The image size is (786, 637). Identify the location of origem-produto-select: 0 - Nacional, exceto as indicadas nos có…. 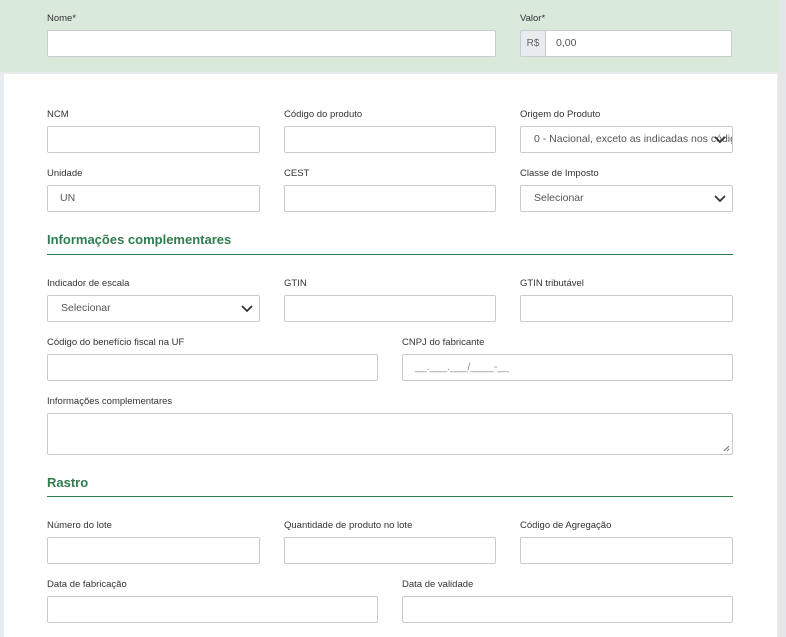
(626, 139).